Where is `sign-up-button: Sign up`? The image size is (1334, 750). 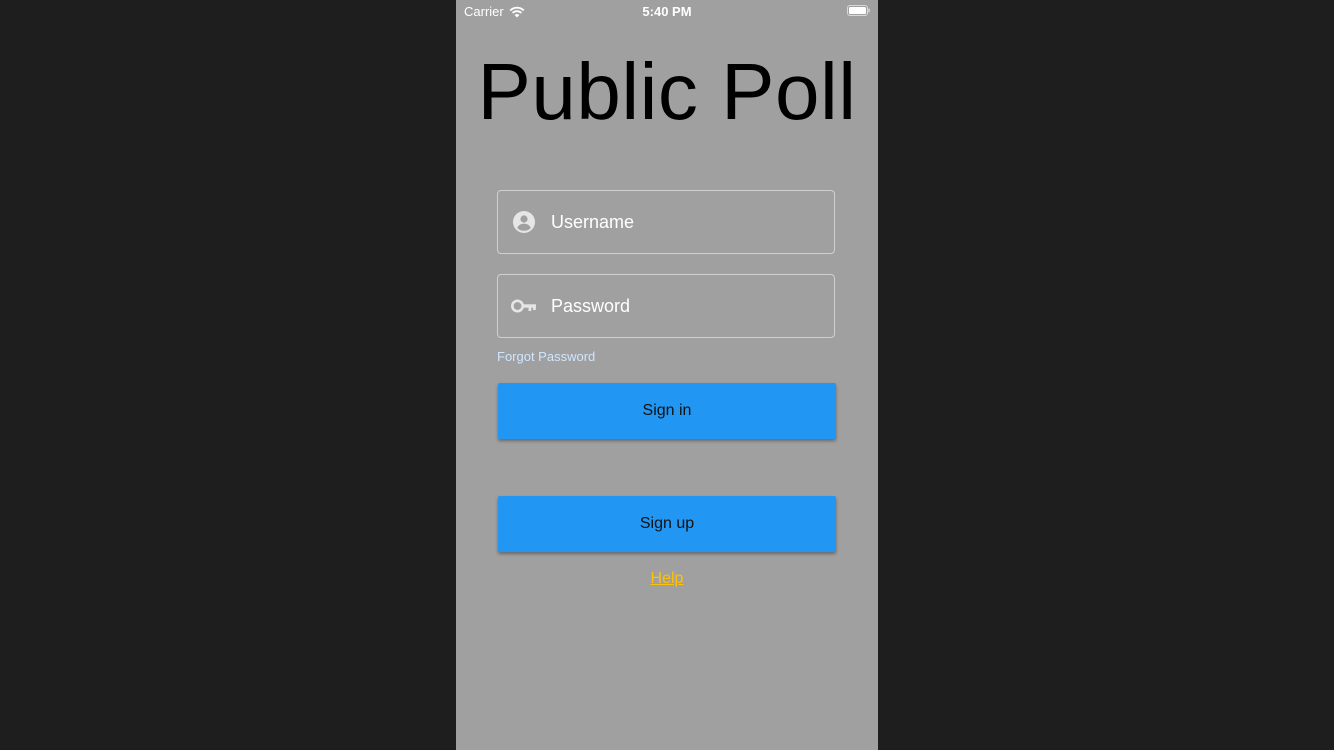
sign-up-button: Sign up is located at coordinates (667, 524).